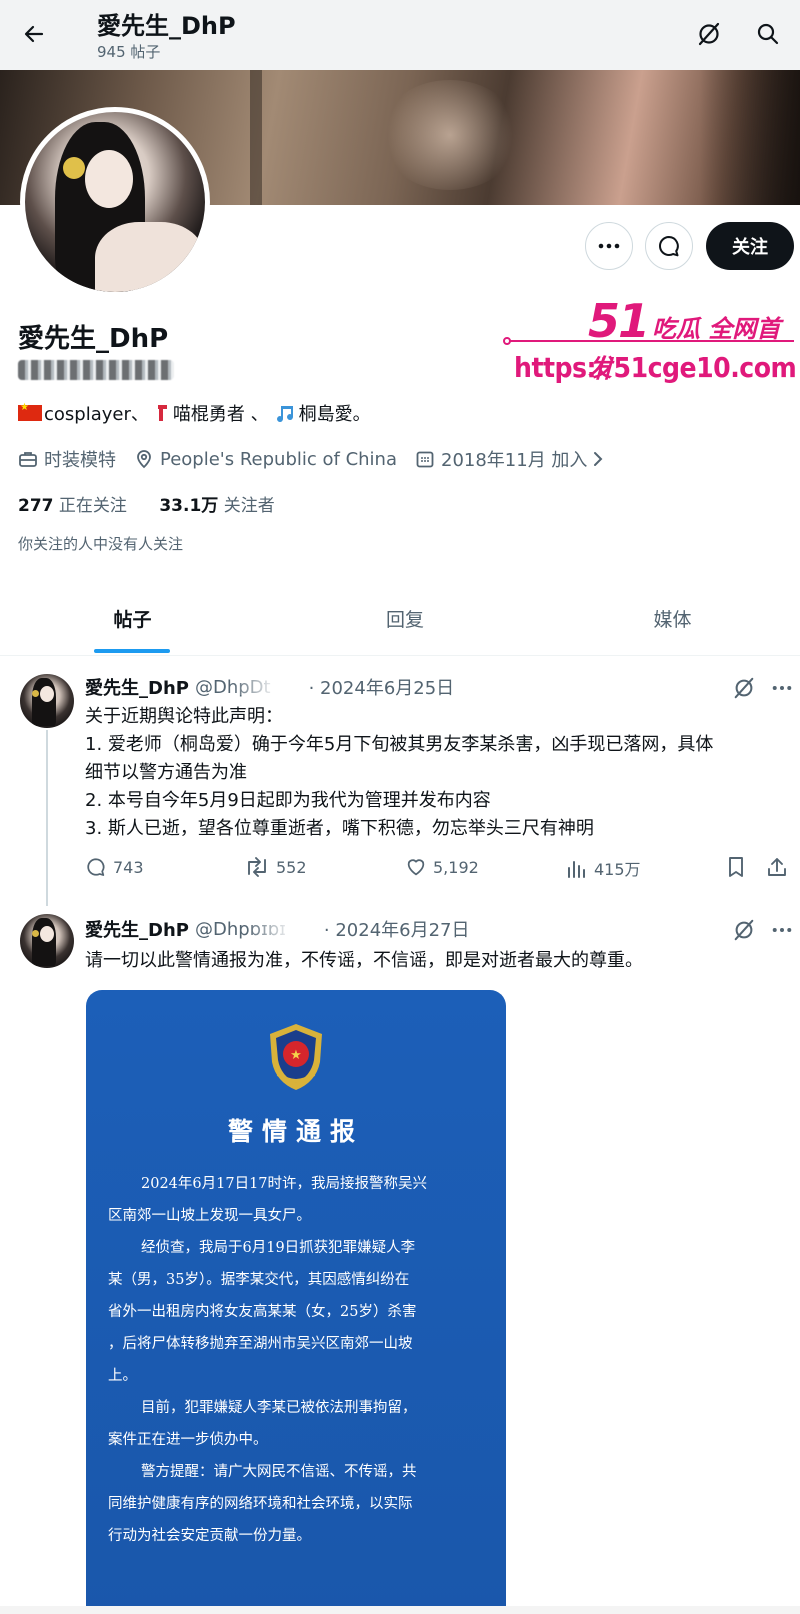 The height and width of the screenshot is (1614, 800). I want to click on post-count: 945 帖子, so click(129, 52).